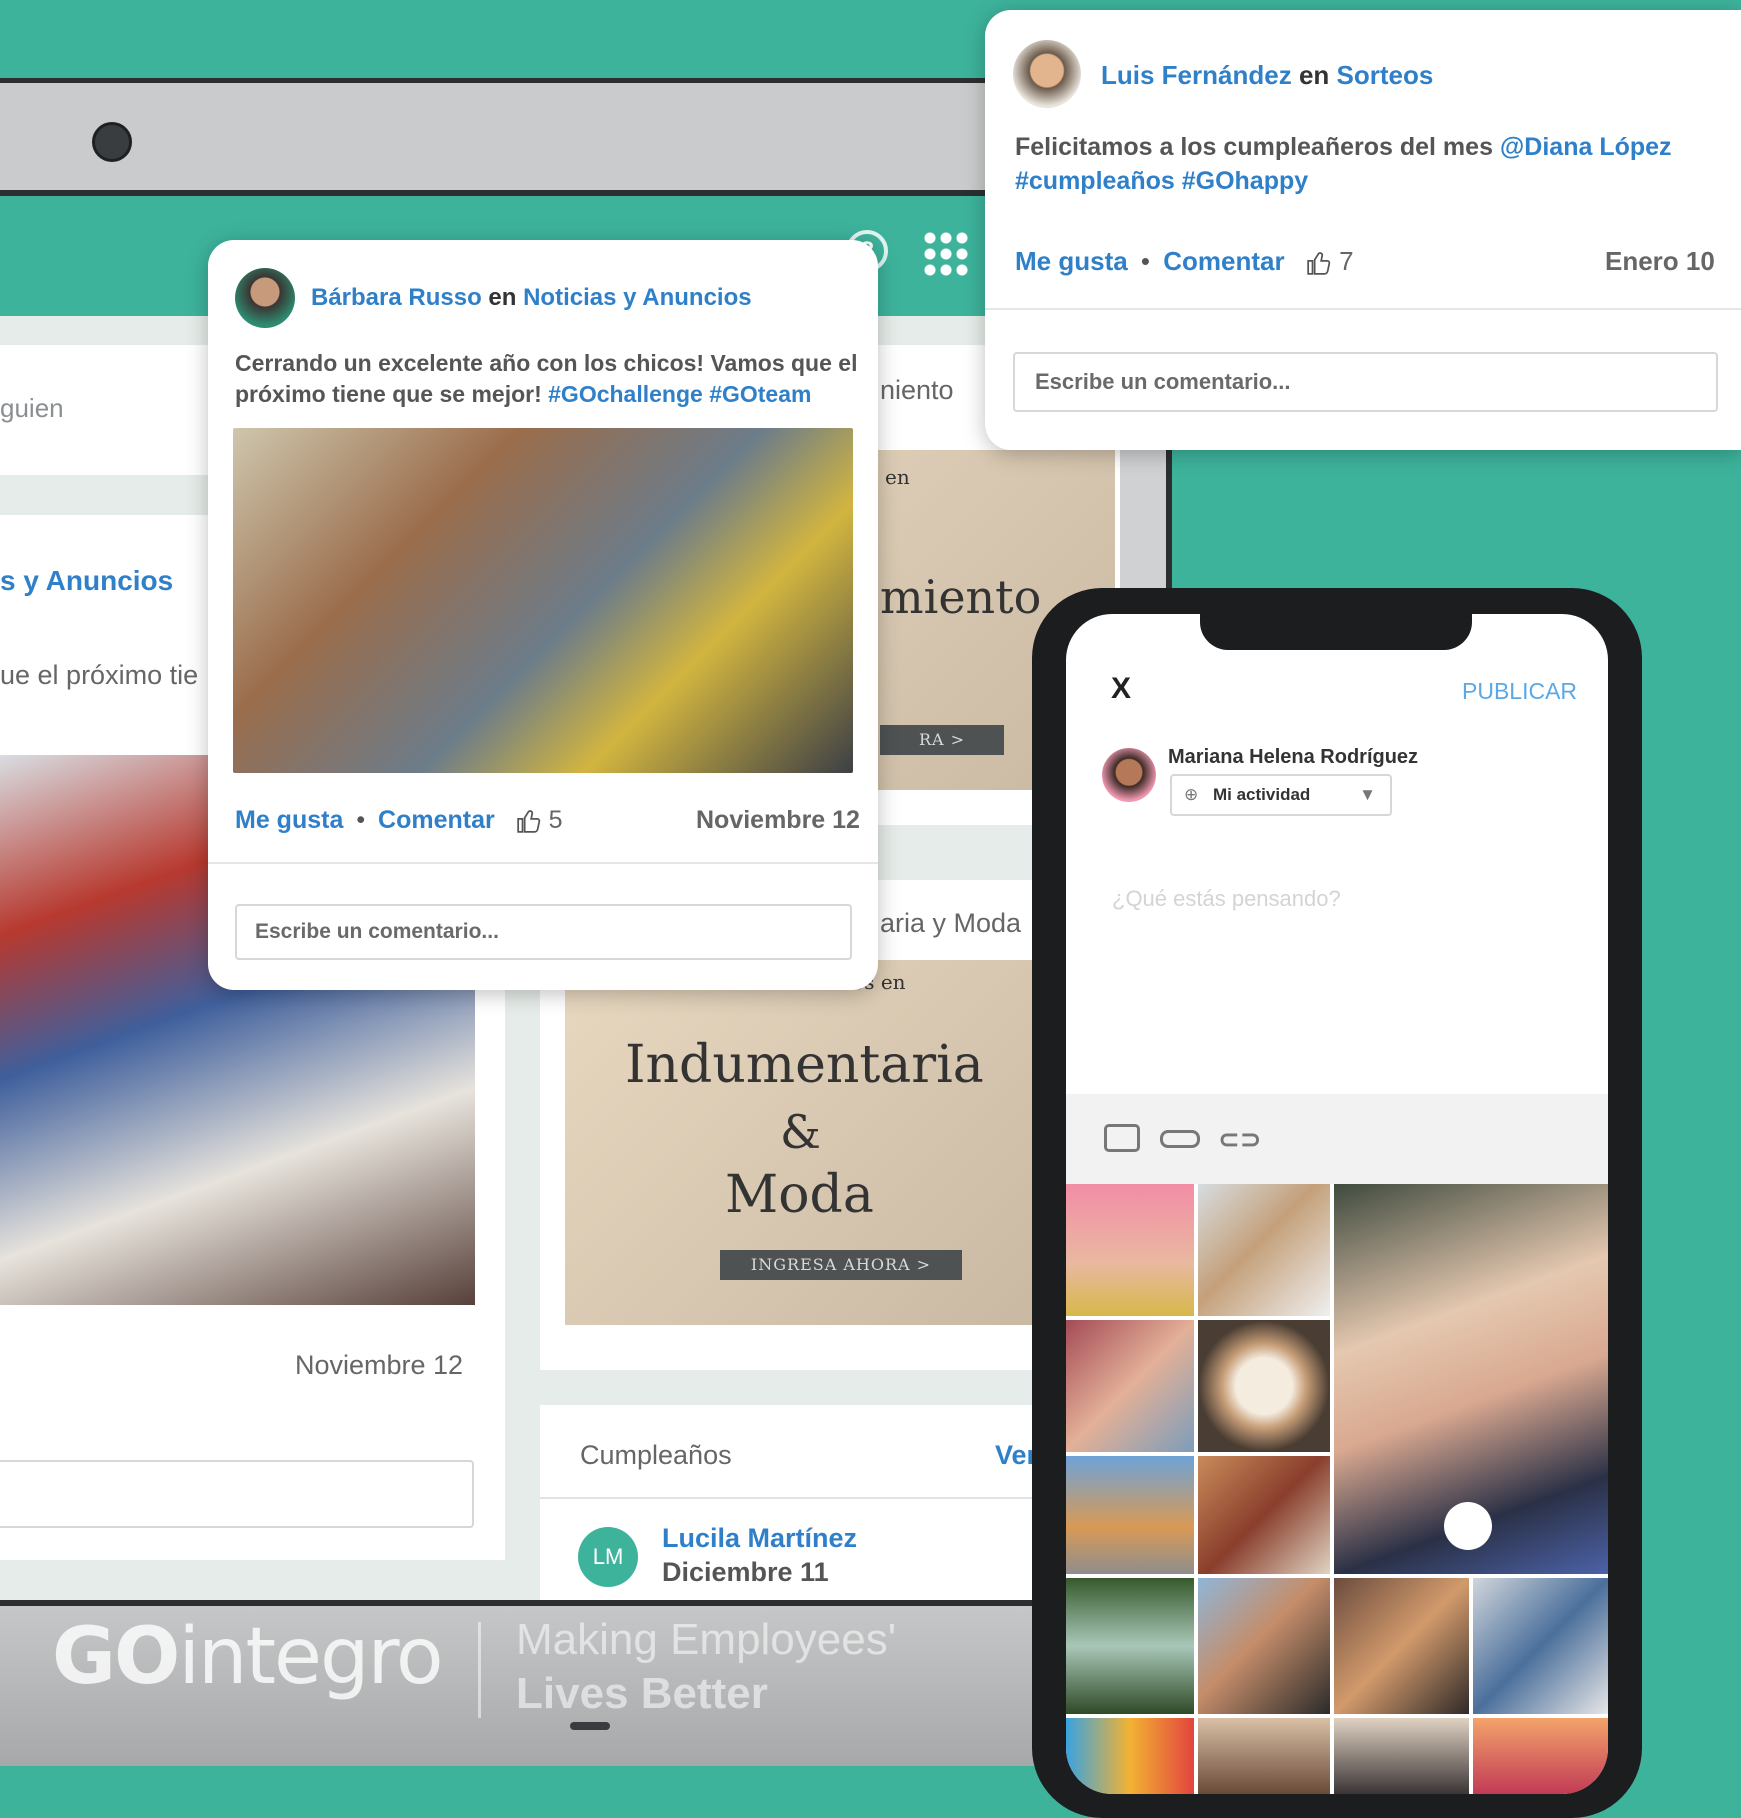  I want to click on brand-logo: GOintegro, so click(248, 1657).